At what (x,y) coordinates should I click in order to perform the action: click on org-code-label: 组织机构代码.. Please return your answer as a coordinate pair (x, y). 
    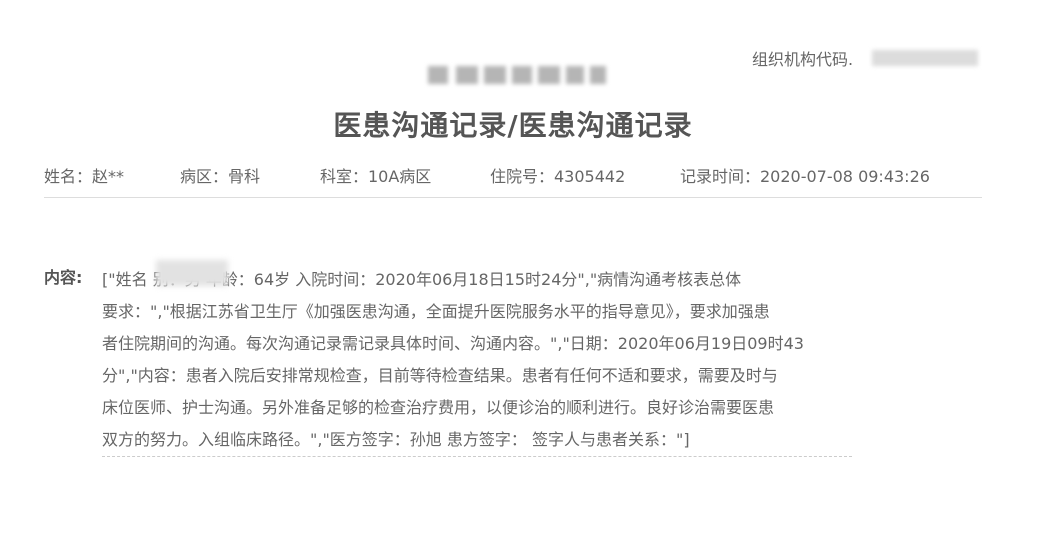
    Looking at the image, I should click on (803, 59).